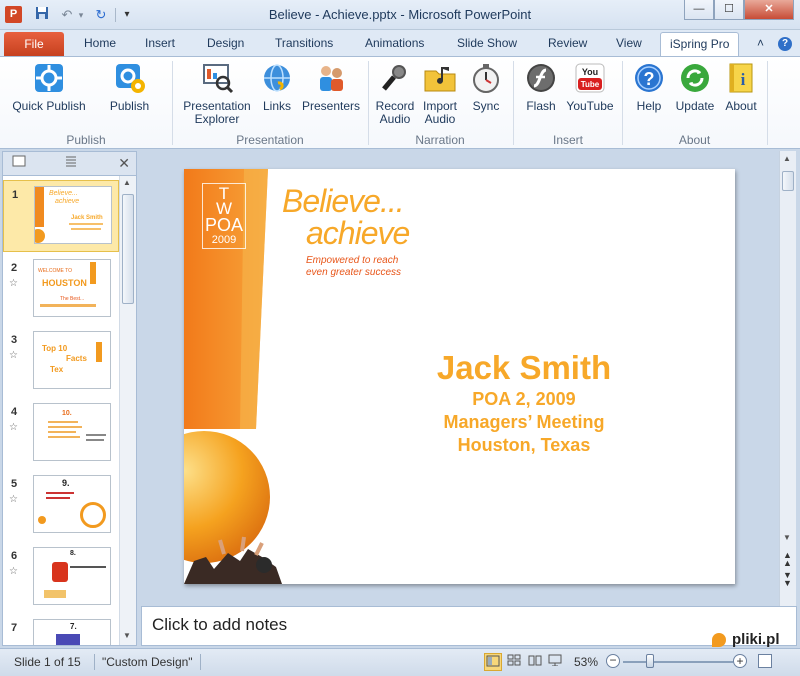  I want to click on slide-thumbnail-6: 6 ☆ 8., so click(61, 578).